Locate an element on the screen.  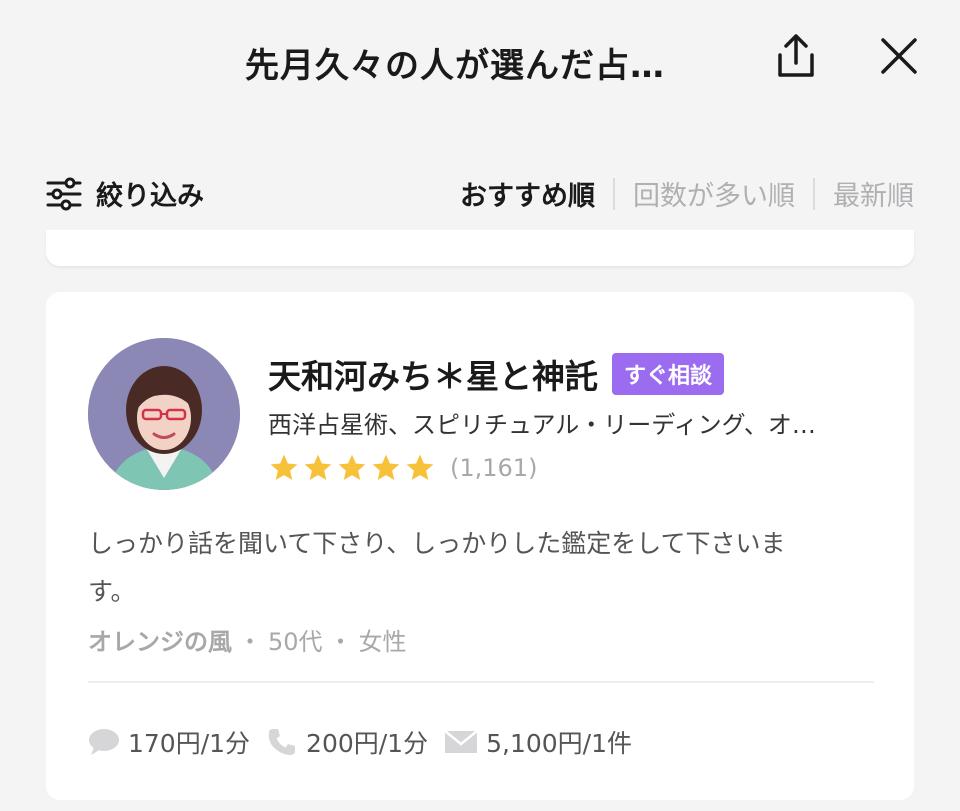
sort-tab-newest: 最新順 is located at coordinates (864, 193).